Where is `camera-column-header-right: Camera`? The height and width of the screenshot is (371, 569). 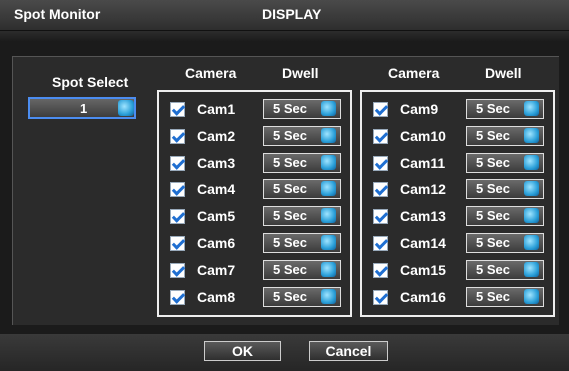
camera-column-header-right: Camera is located at coordinates (414, 73).